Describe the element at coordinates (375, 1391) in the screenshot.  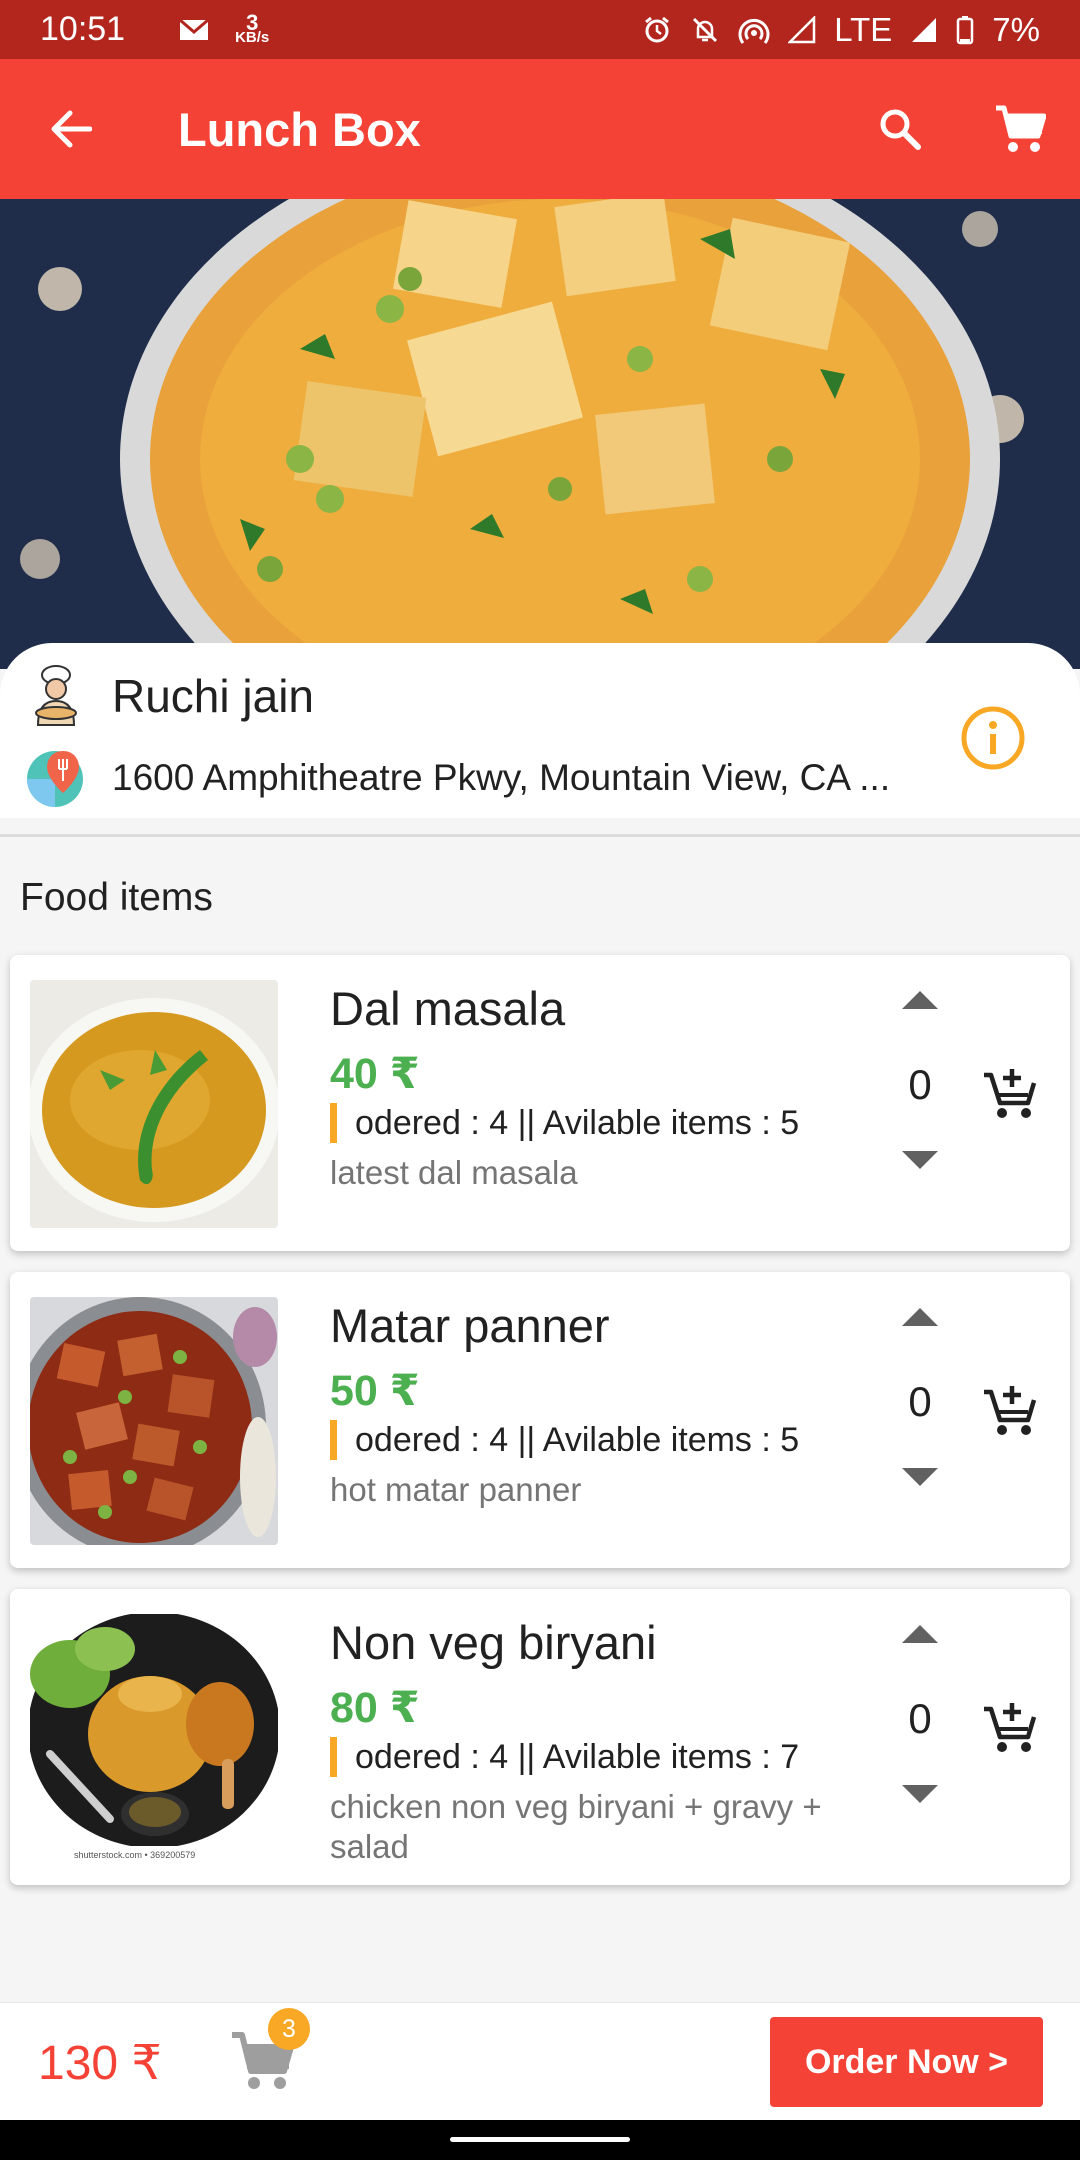
I see `food-price: 50 ₹` at that location.